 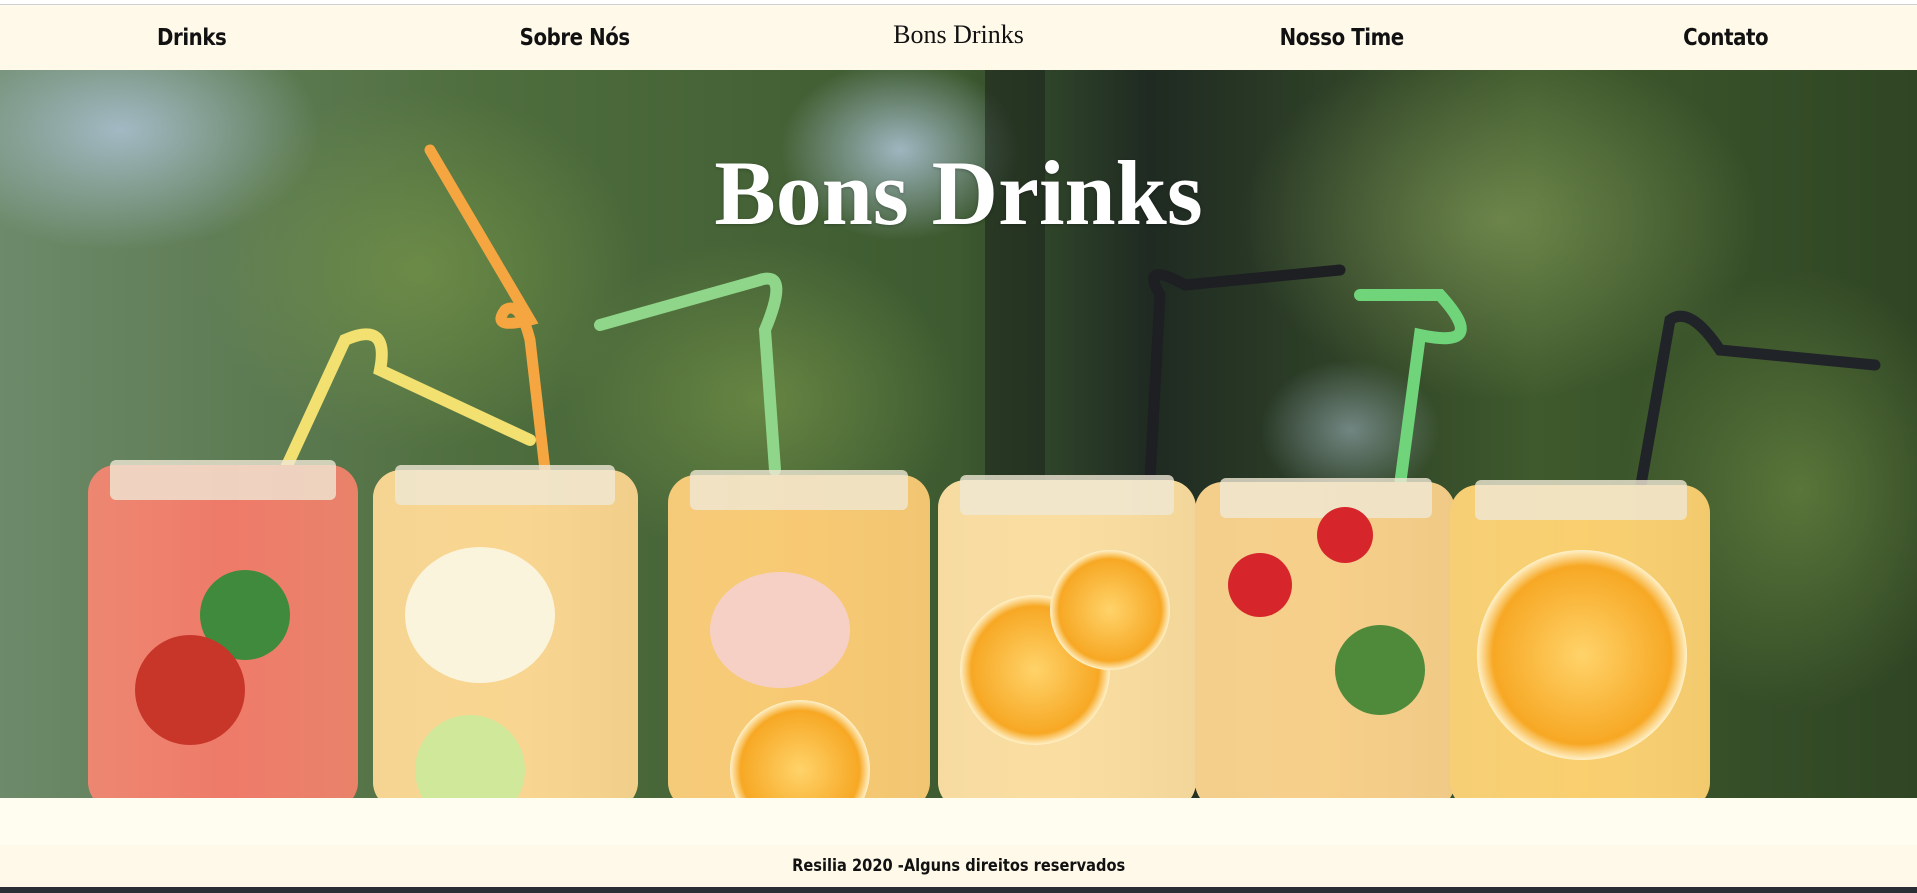 What do you see at coordinates (575, 38) in the screenshot?
I see `nav-link-sobre-nos: Sobre Nós` at bounding box center [575, 38].